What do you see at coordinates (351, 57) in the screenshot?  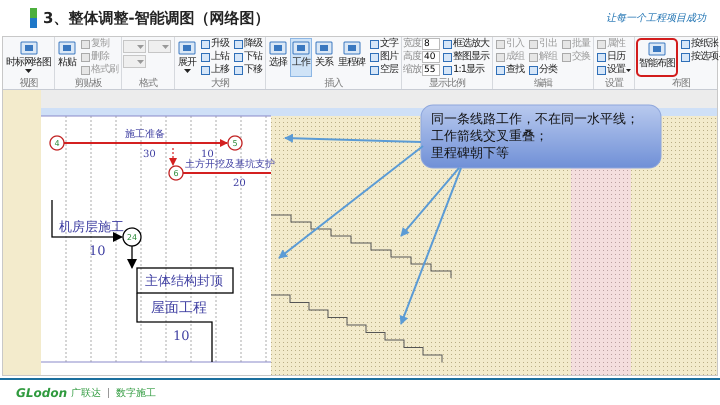 I see `ribbon-button: 里程碑` at bounding box center [351, 57].